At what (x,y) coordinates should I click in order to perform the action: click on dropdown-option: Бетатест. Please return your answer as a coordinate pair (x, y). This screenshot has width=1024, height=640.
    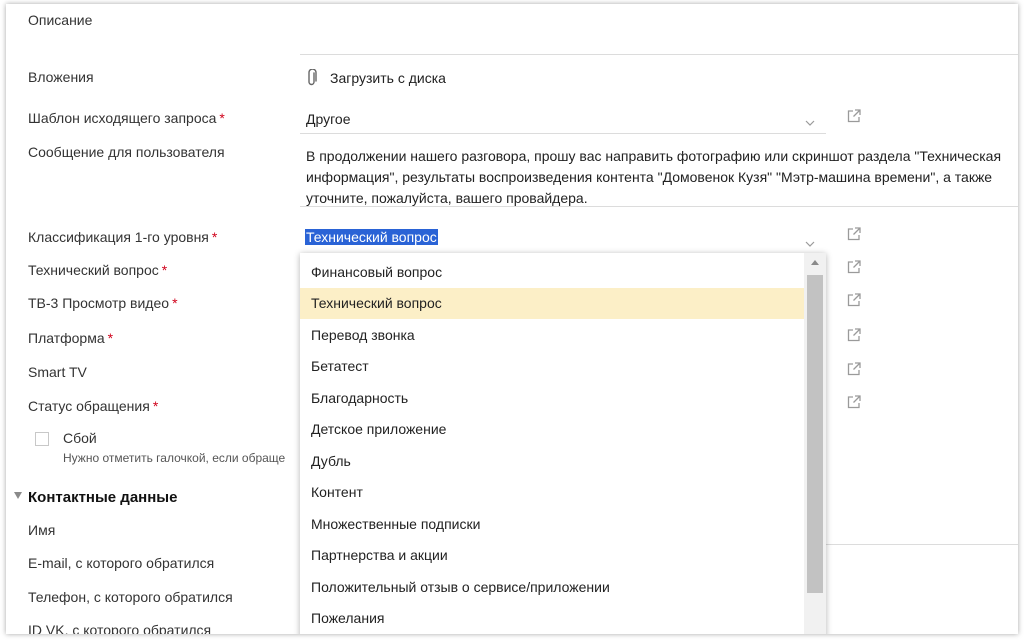
    Looking at the image, I should click on (552, 366).